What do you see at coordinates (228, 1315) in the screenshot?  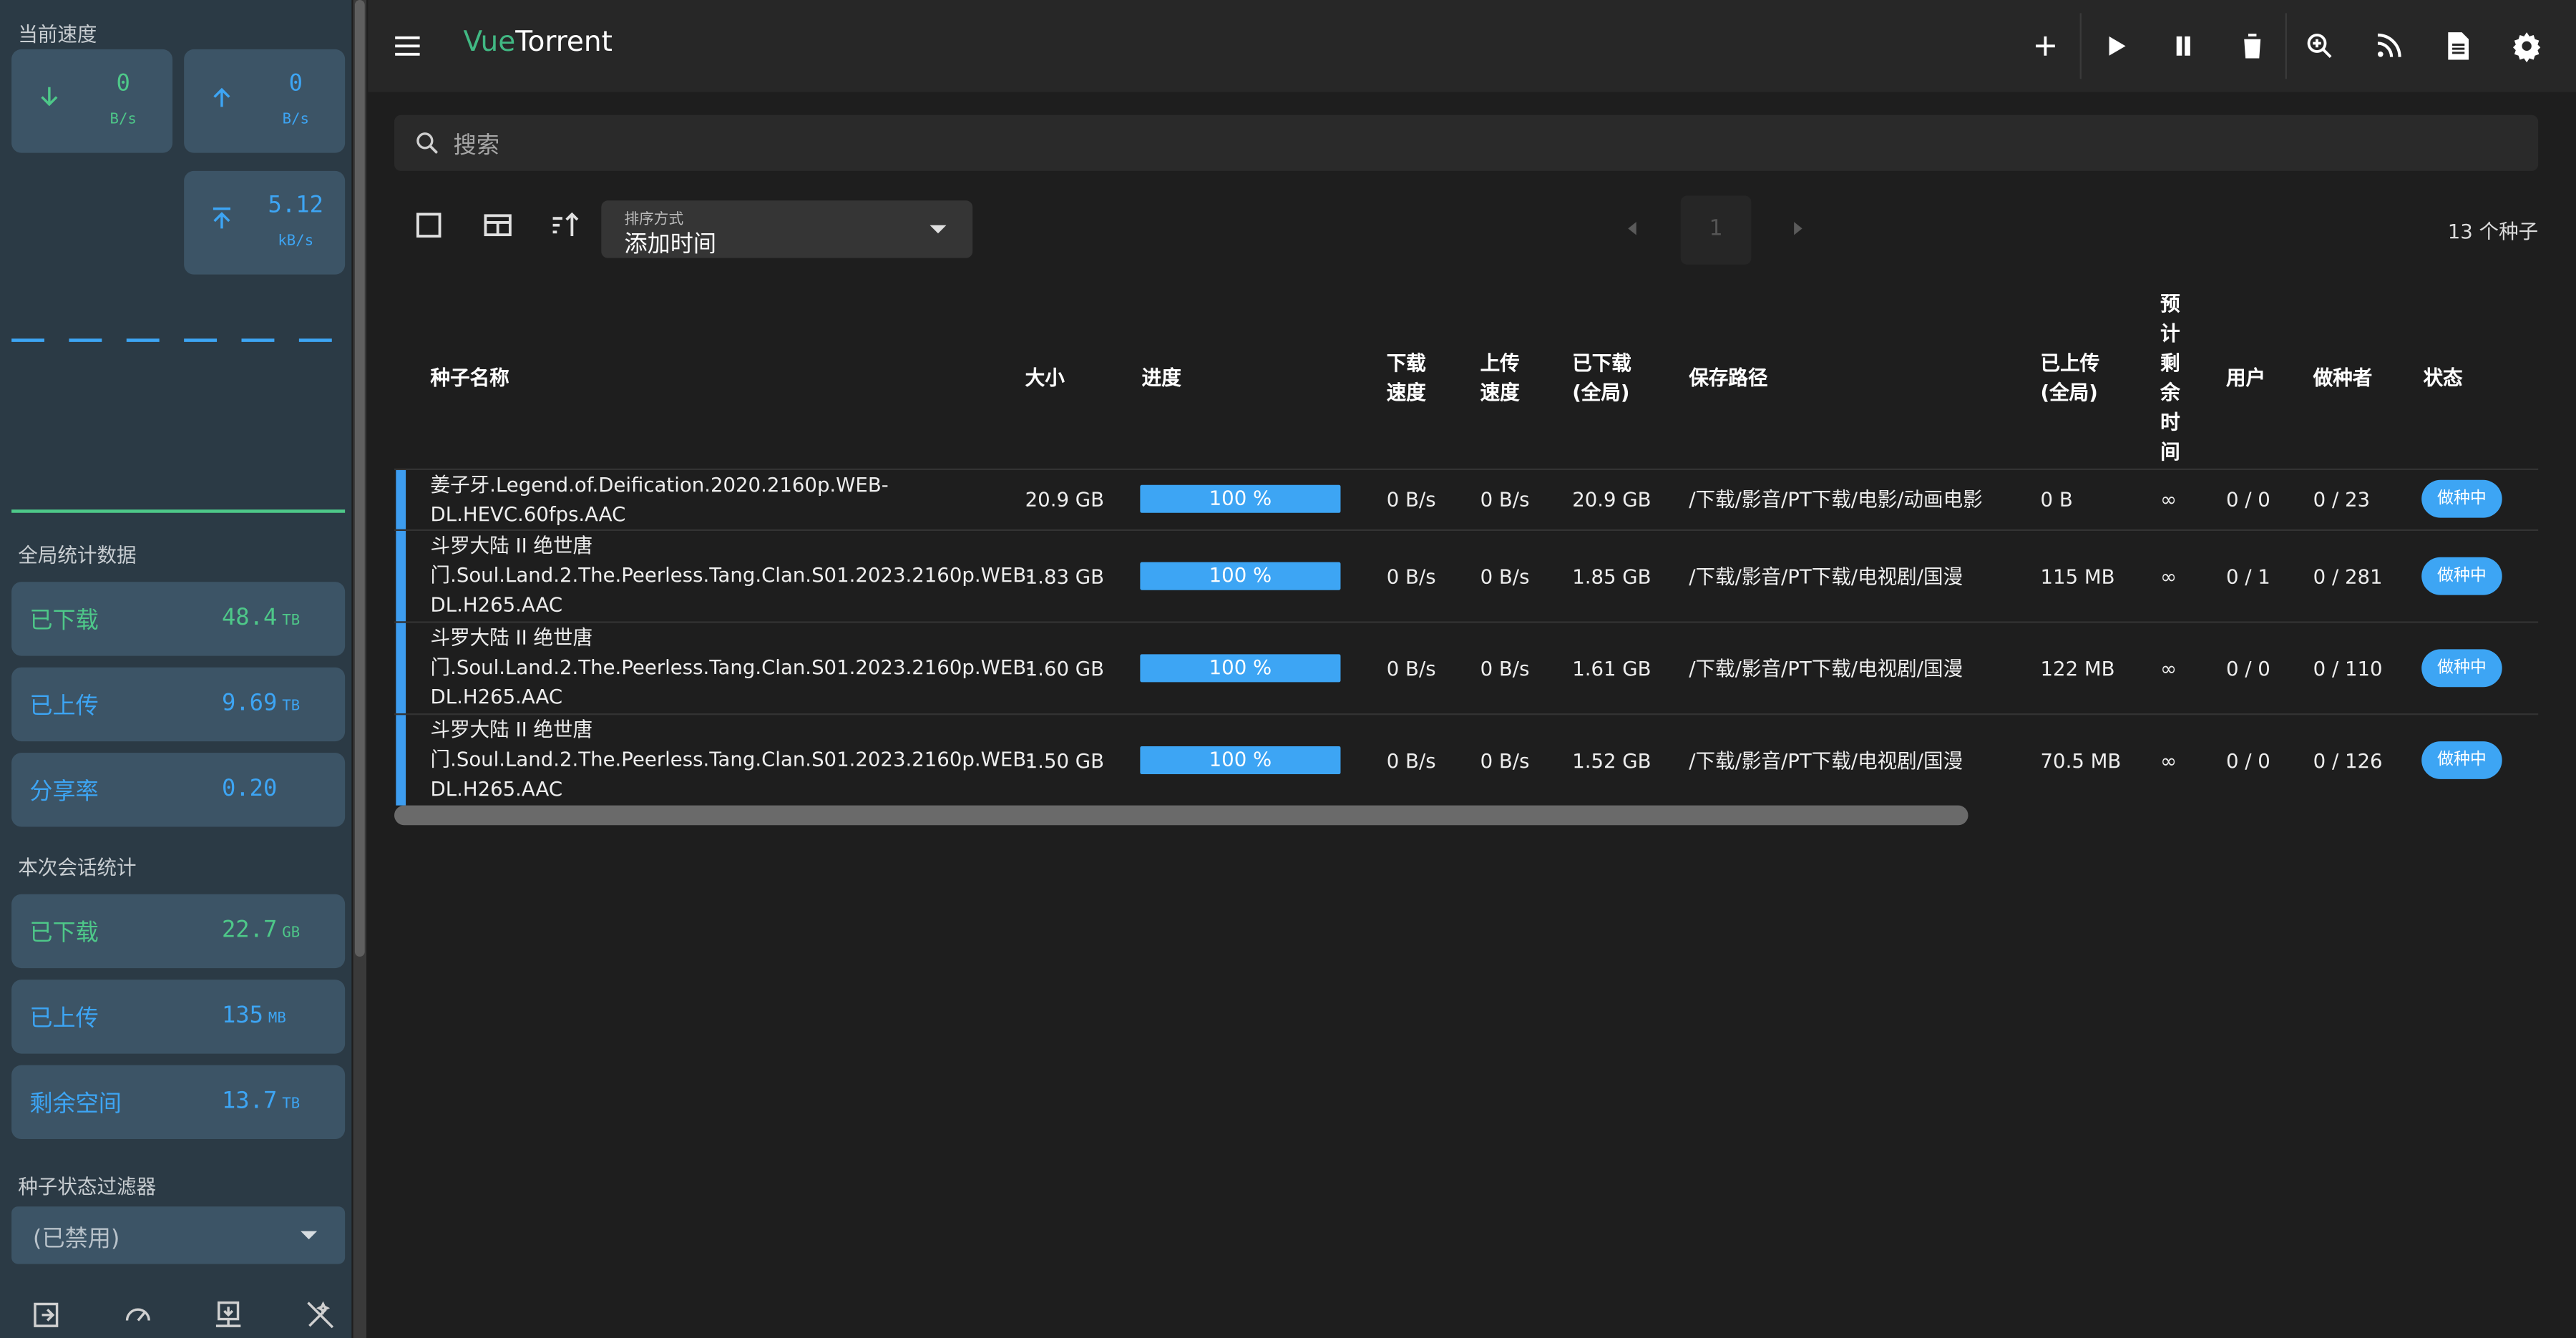 I see `download-network-icon` at bounding box center [228, 1315].